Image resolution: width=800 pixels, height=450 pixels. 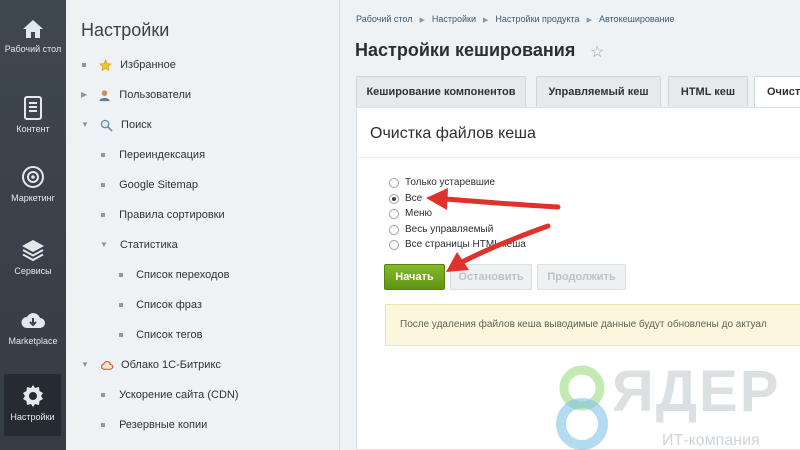 What do you see at coordinates (33, 49) in the screenshot?
I see `nav-desktop-label: Рабочий стол` at bounding box center [33, 49].